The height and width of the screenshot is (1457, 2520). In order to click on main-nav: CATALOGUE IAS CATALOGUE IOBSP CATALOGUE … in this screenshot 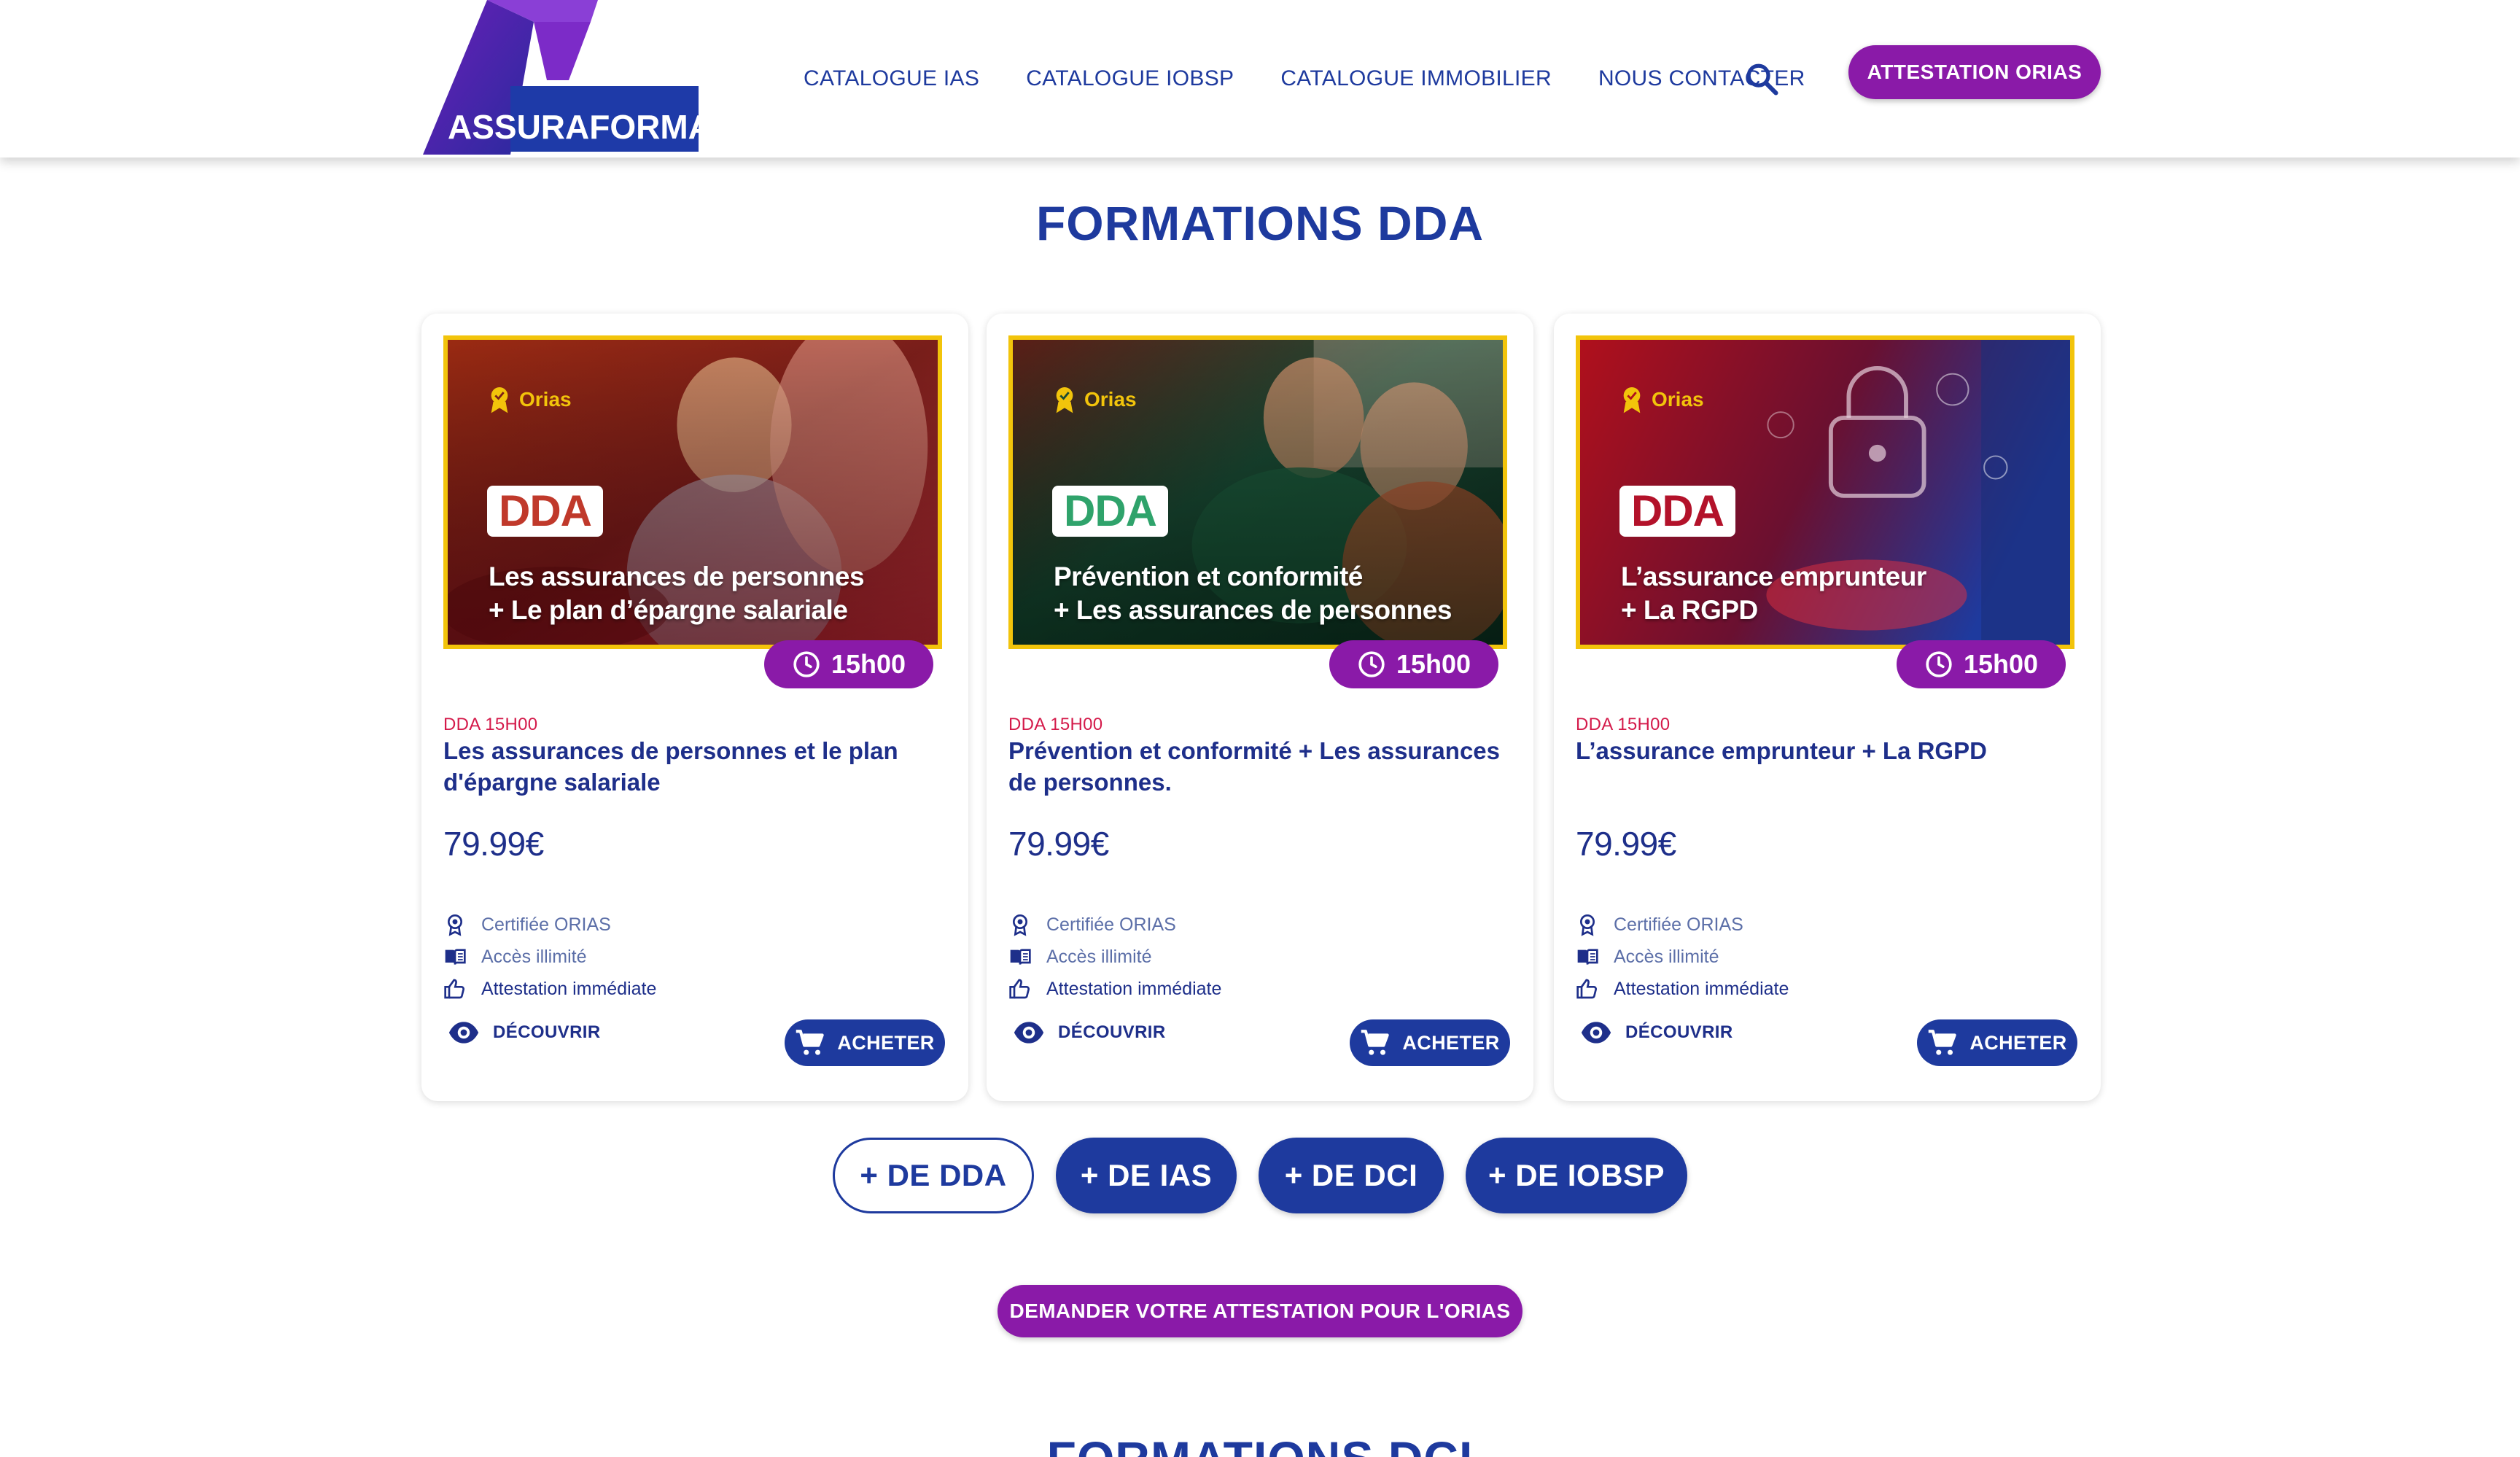, I will do `click(1328, 79)`.